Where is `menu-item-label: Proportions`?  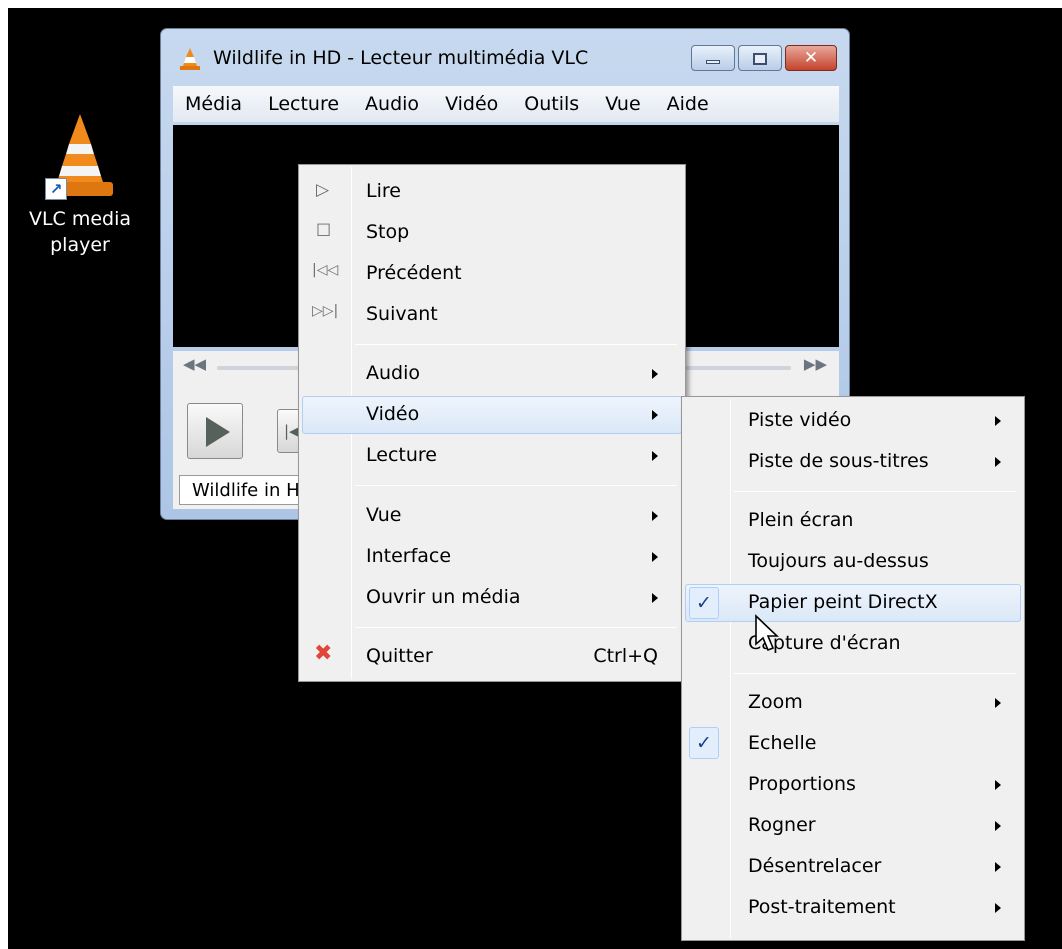
menu-item-label: Proportions is located at coordinates (802, 784).